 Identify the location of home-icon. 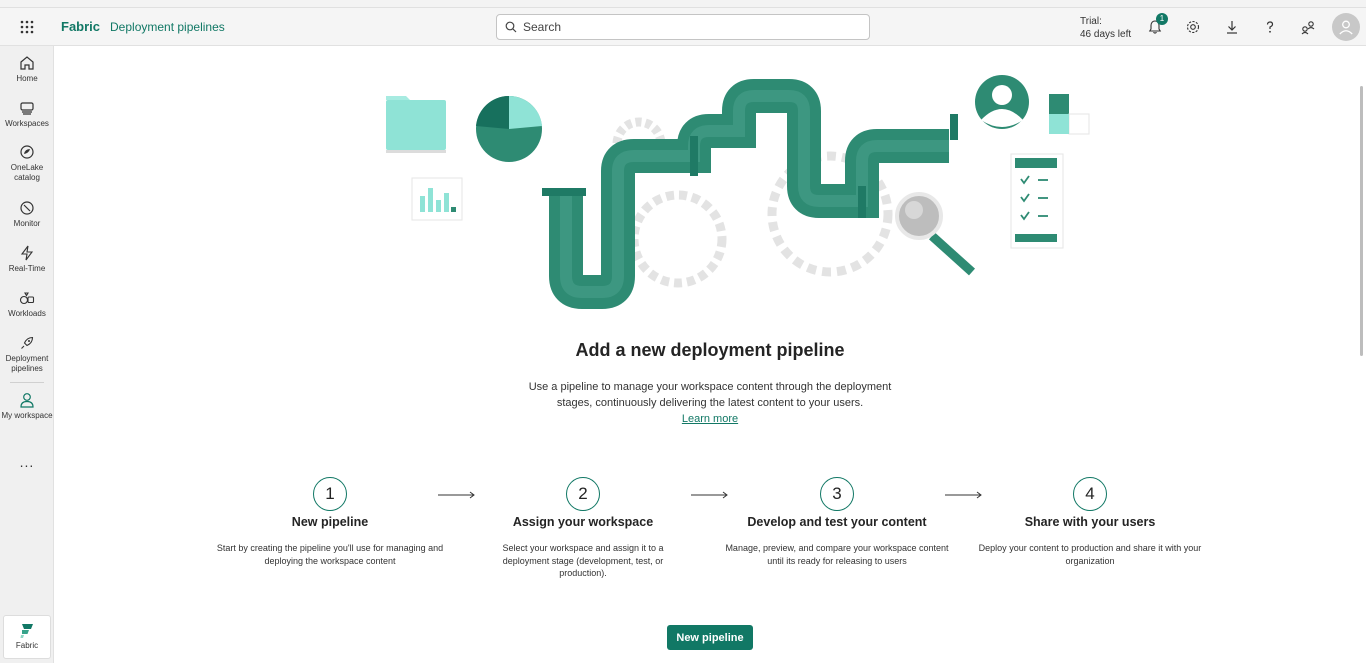
(27, 63).